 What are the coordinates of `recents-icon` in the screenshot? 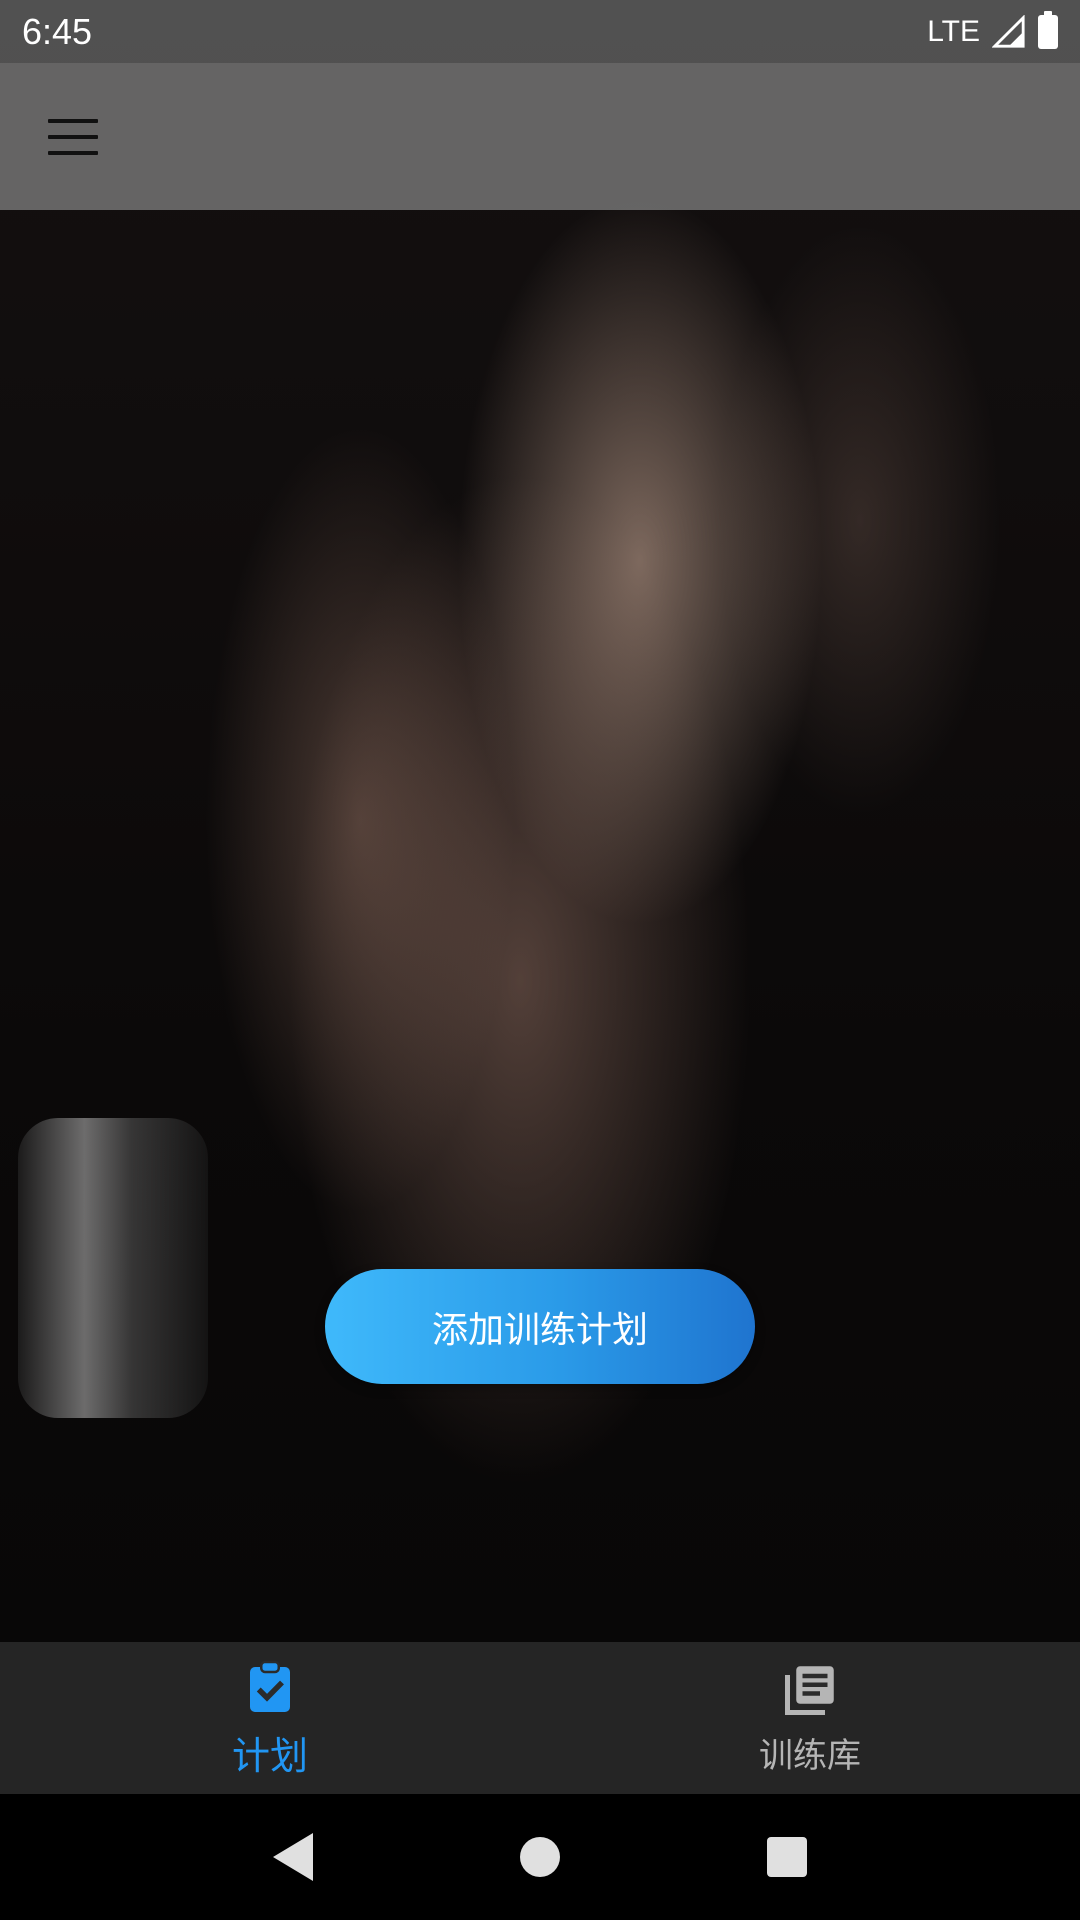 It's located at (787, 1857).